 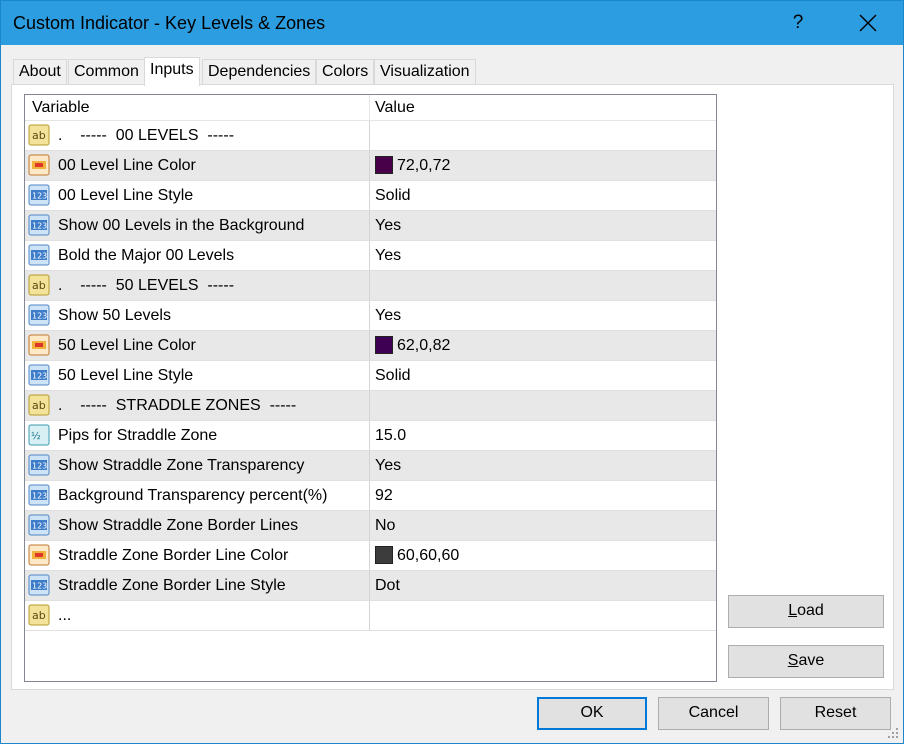 I want to click on ok-button: OK, so click(x=592, y=713).